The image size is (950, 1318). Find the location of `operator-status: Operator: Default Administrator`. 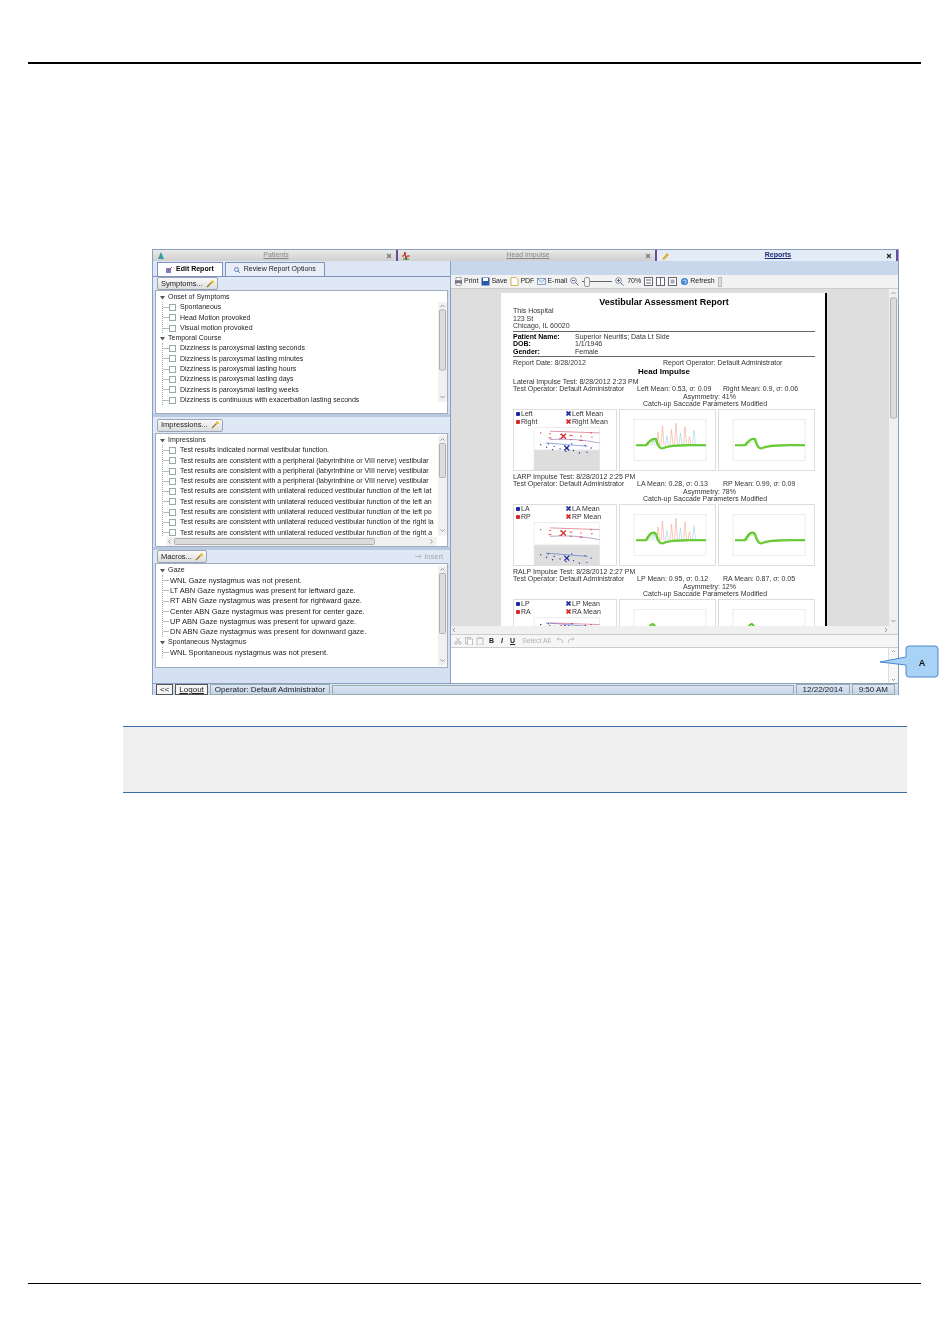

operator-status: Operator: Default Administrator is located at coordinates (270, 689).